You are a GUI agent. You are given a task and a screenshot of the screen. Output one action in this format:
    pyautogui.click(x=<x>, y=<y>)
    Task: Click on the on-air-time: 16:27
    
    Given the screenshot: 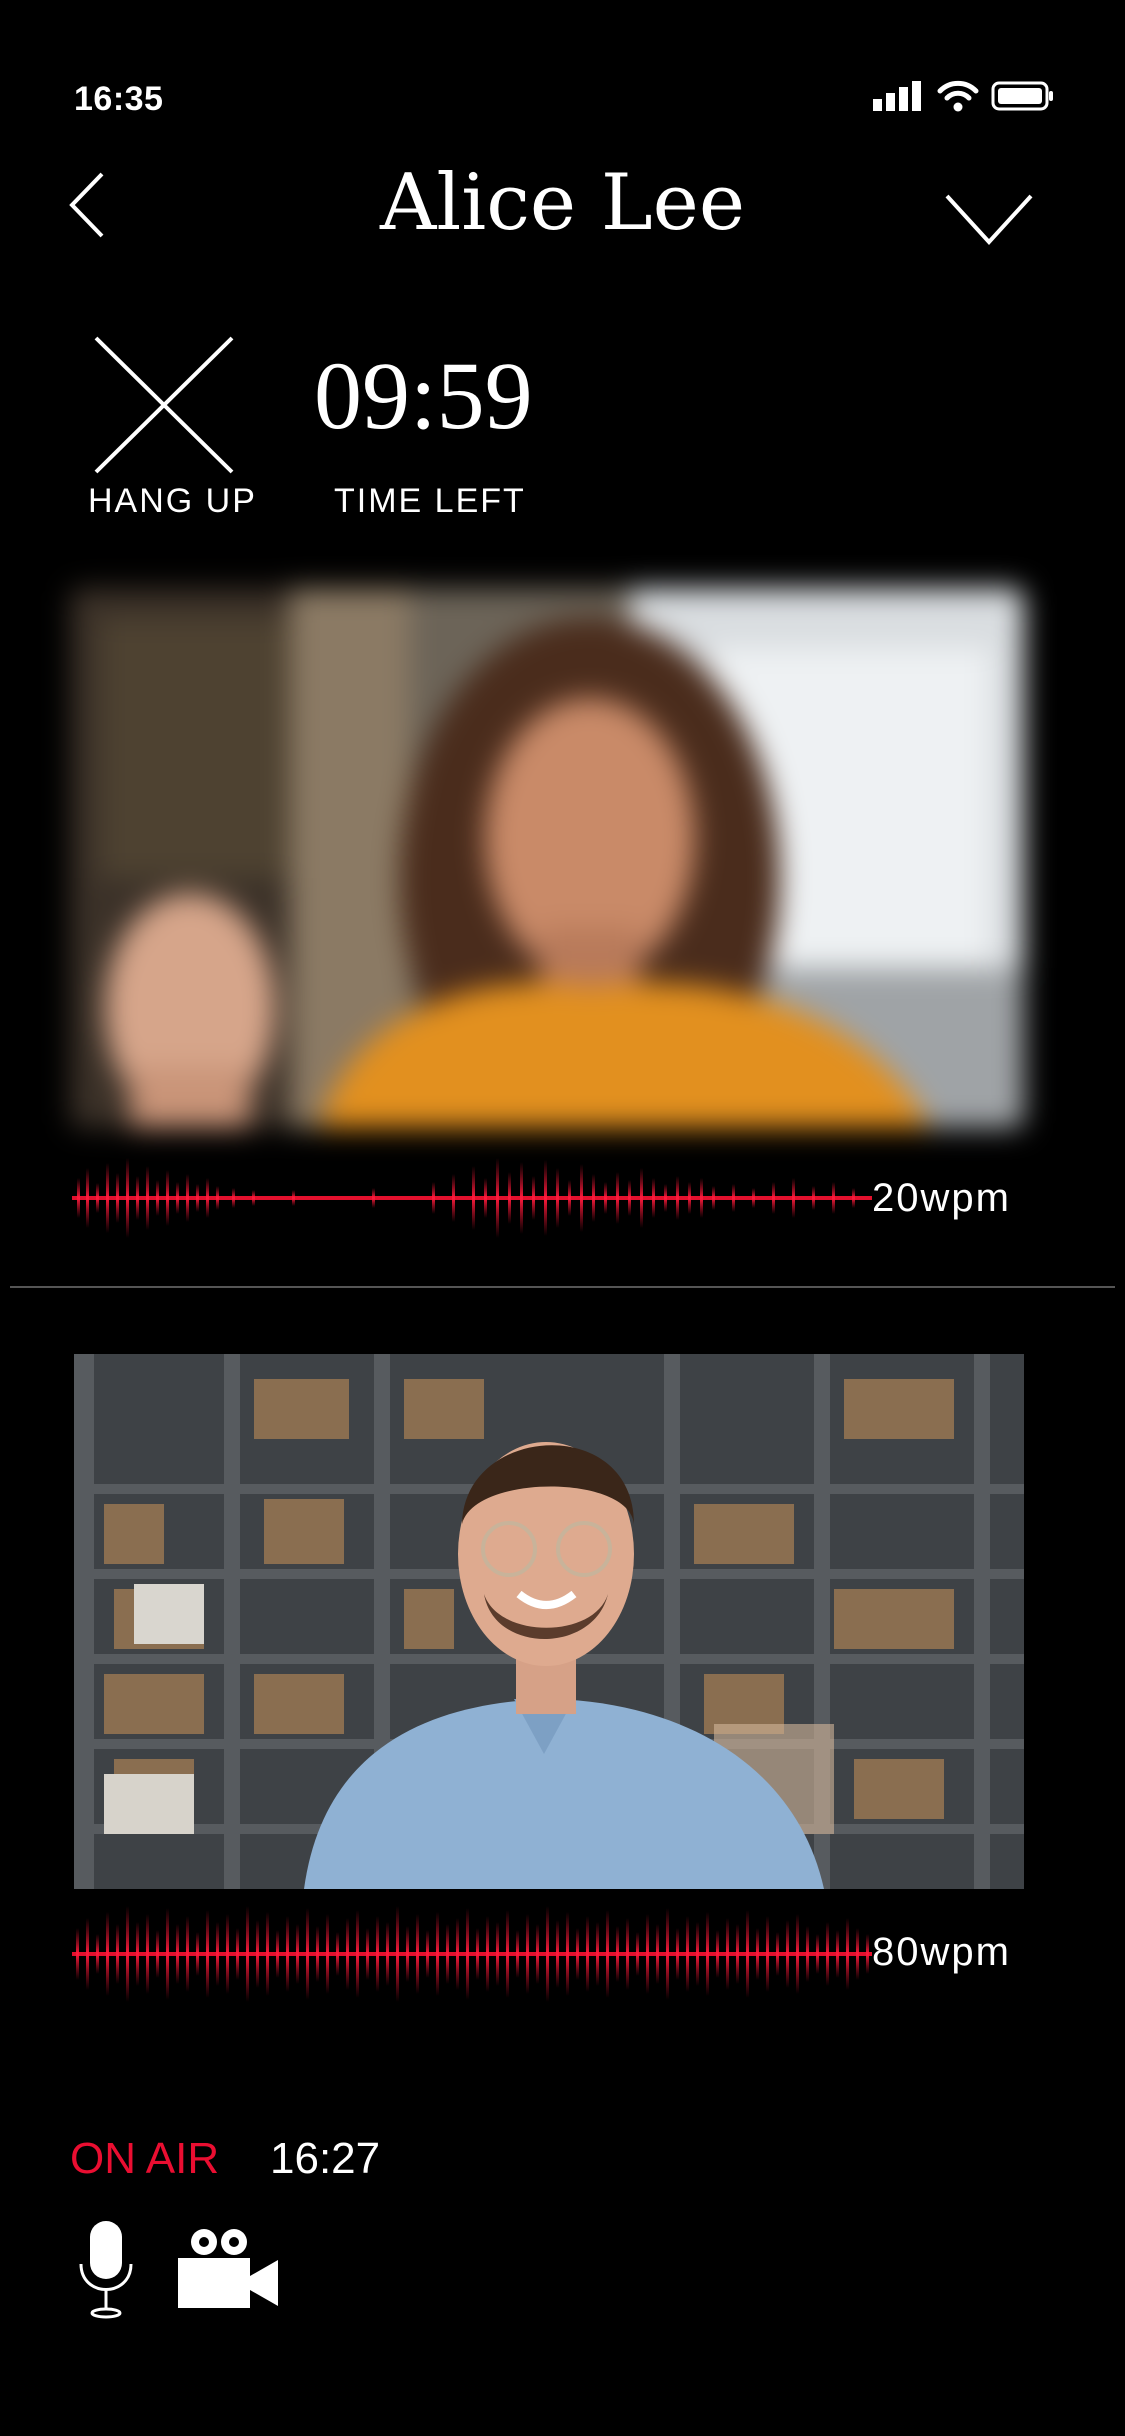 What is the action you would take?
    pyautogui.click(x=325, y=2158)
    